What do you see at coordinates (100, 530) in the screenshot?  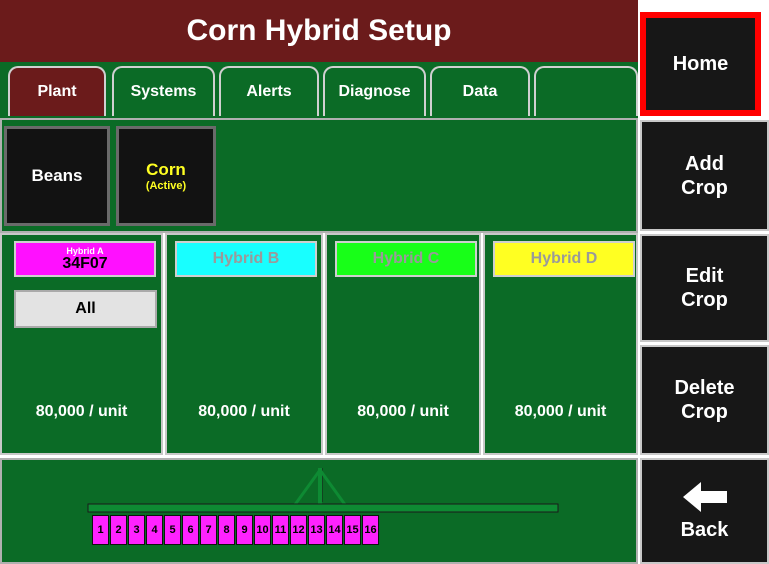 I see `row-unit: 1` at bounding box center [100, 530].